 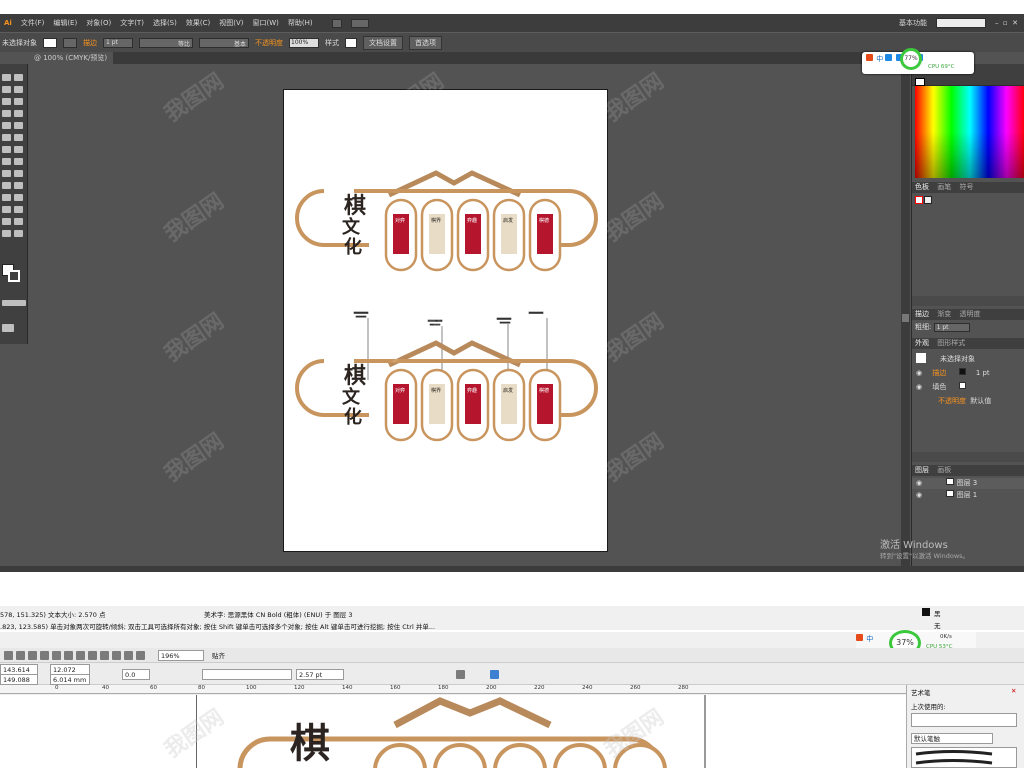 I want to click on magic-wand-tool-icon, so click(x=6, y=89).